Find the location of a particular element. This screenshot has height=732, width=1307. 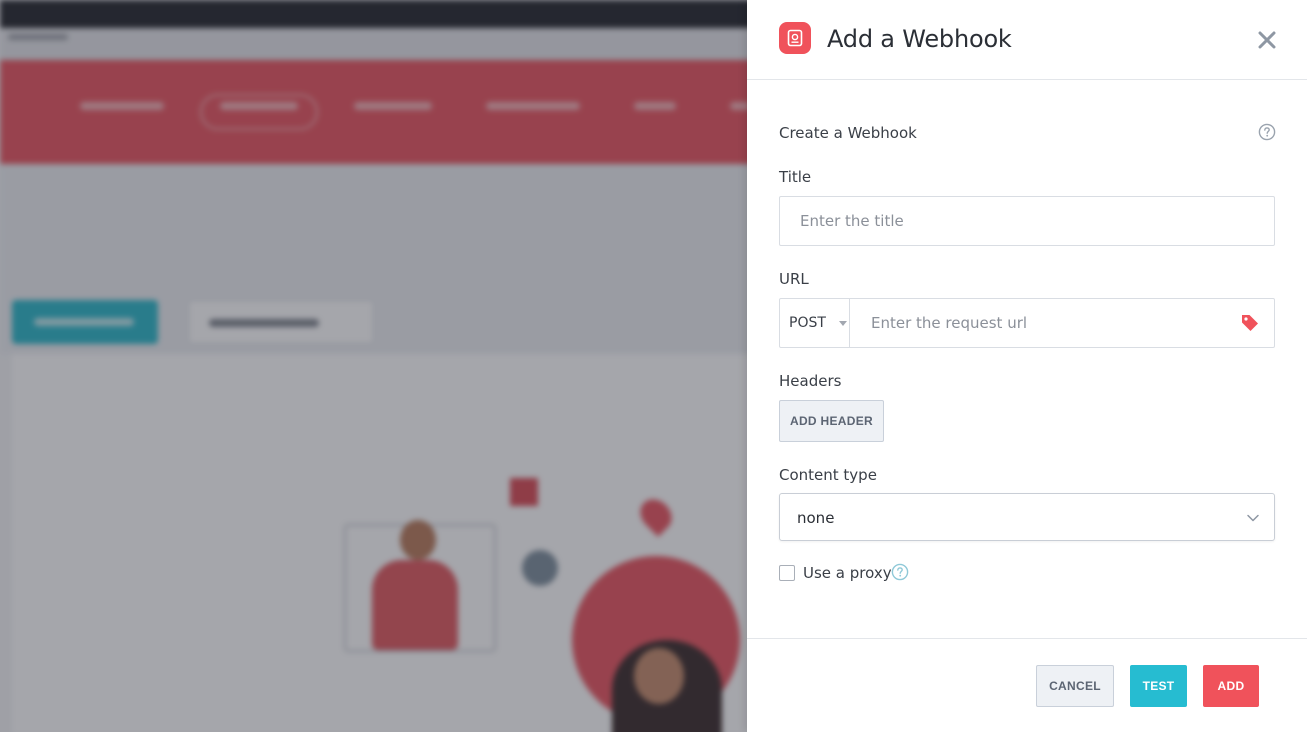

webhook-app-icon is located at coordinates (795, 38).